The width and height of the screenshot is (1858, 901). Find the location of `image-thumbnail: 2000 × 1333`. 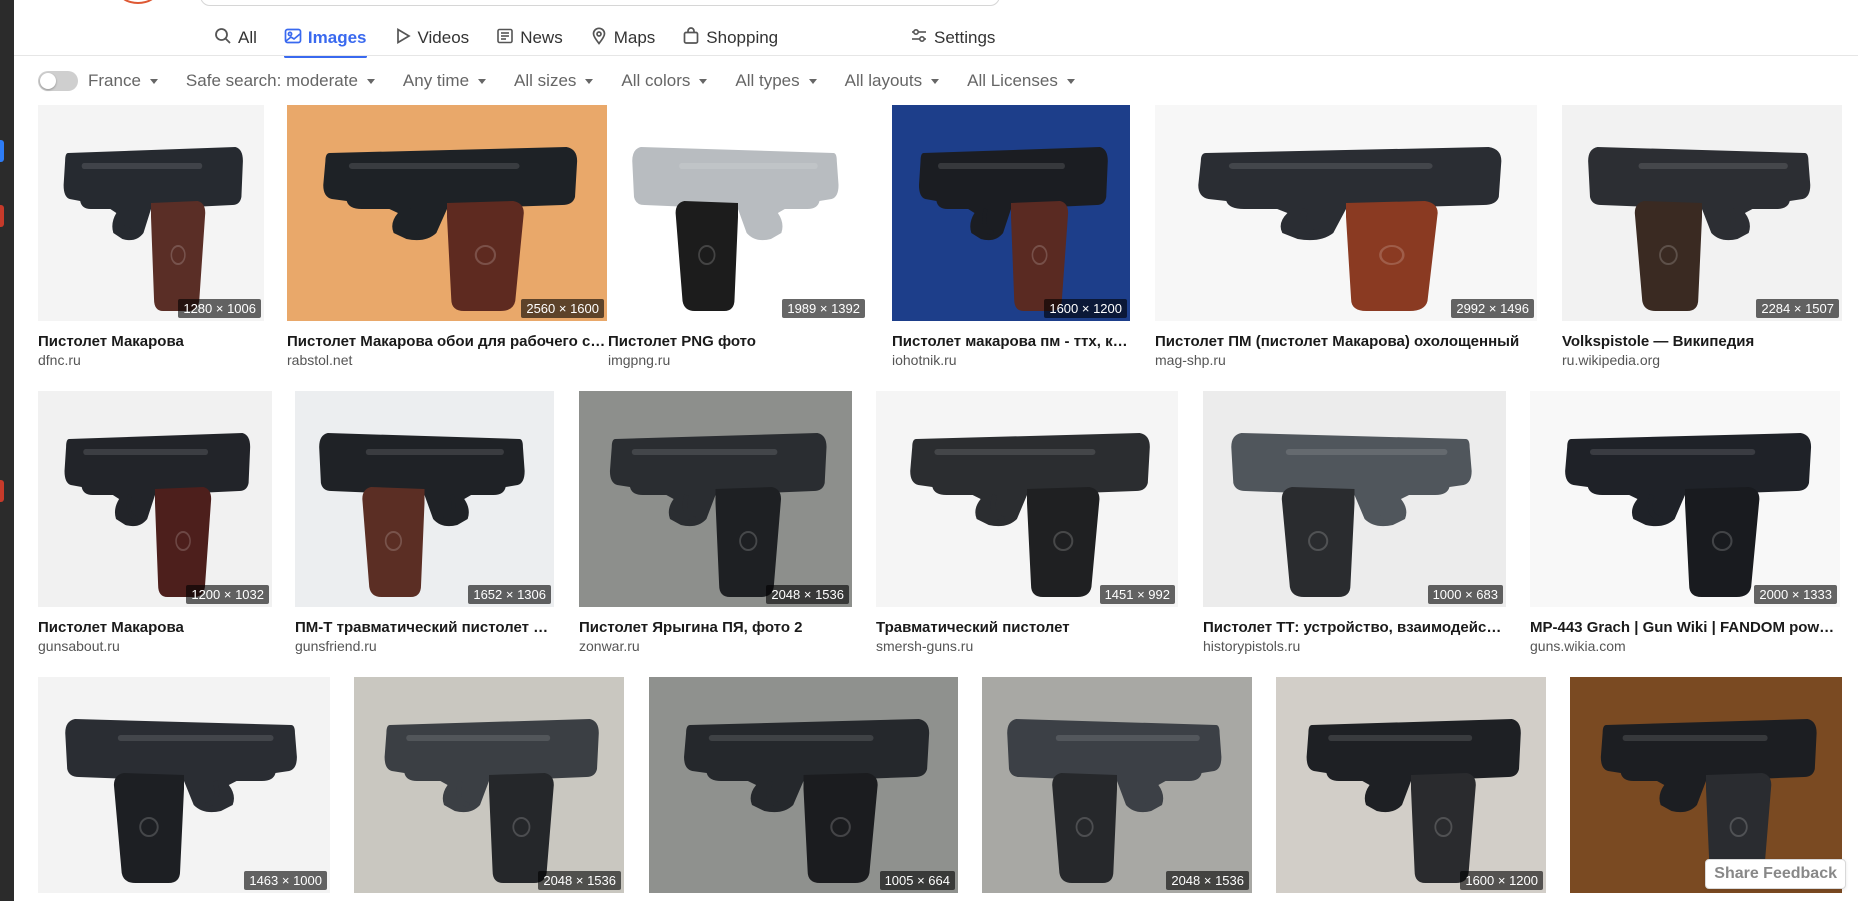

image-thumbnail: 2000 × 1333 is located at coordinates (1685, 499).